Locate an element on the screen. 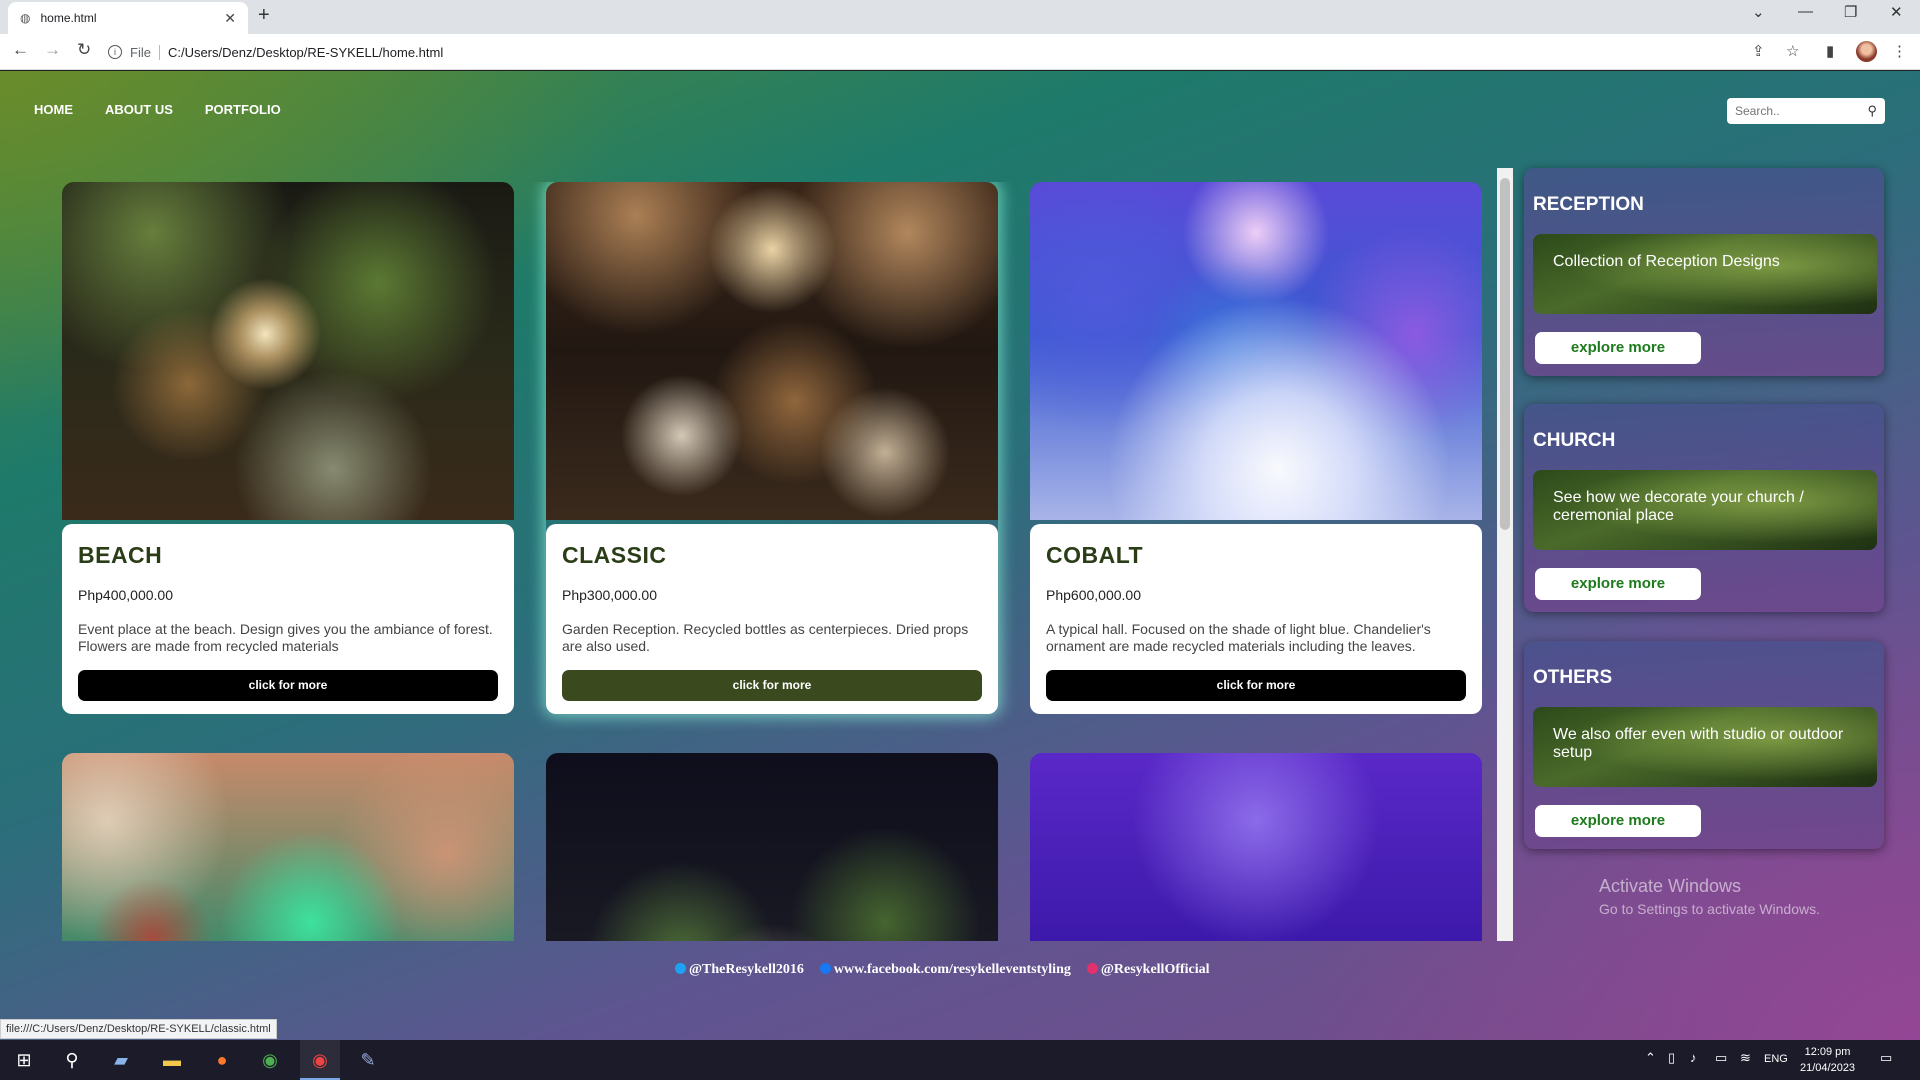  search-box: ⚲ is located at coordinates (1806, 111).